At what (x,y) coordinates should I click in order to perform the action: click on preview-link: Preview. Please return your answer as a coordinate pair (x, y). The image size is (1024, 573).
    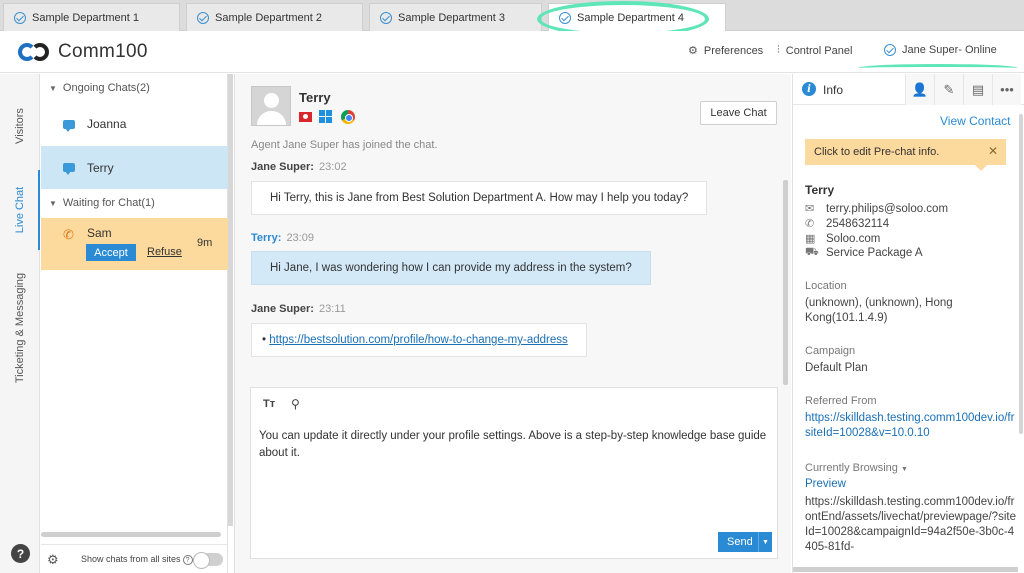
    Looking at the image, I should click on (912, 484).